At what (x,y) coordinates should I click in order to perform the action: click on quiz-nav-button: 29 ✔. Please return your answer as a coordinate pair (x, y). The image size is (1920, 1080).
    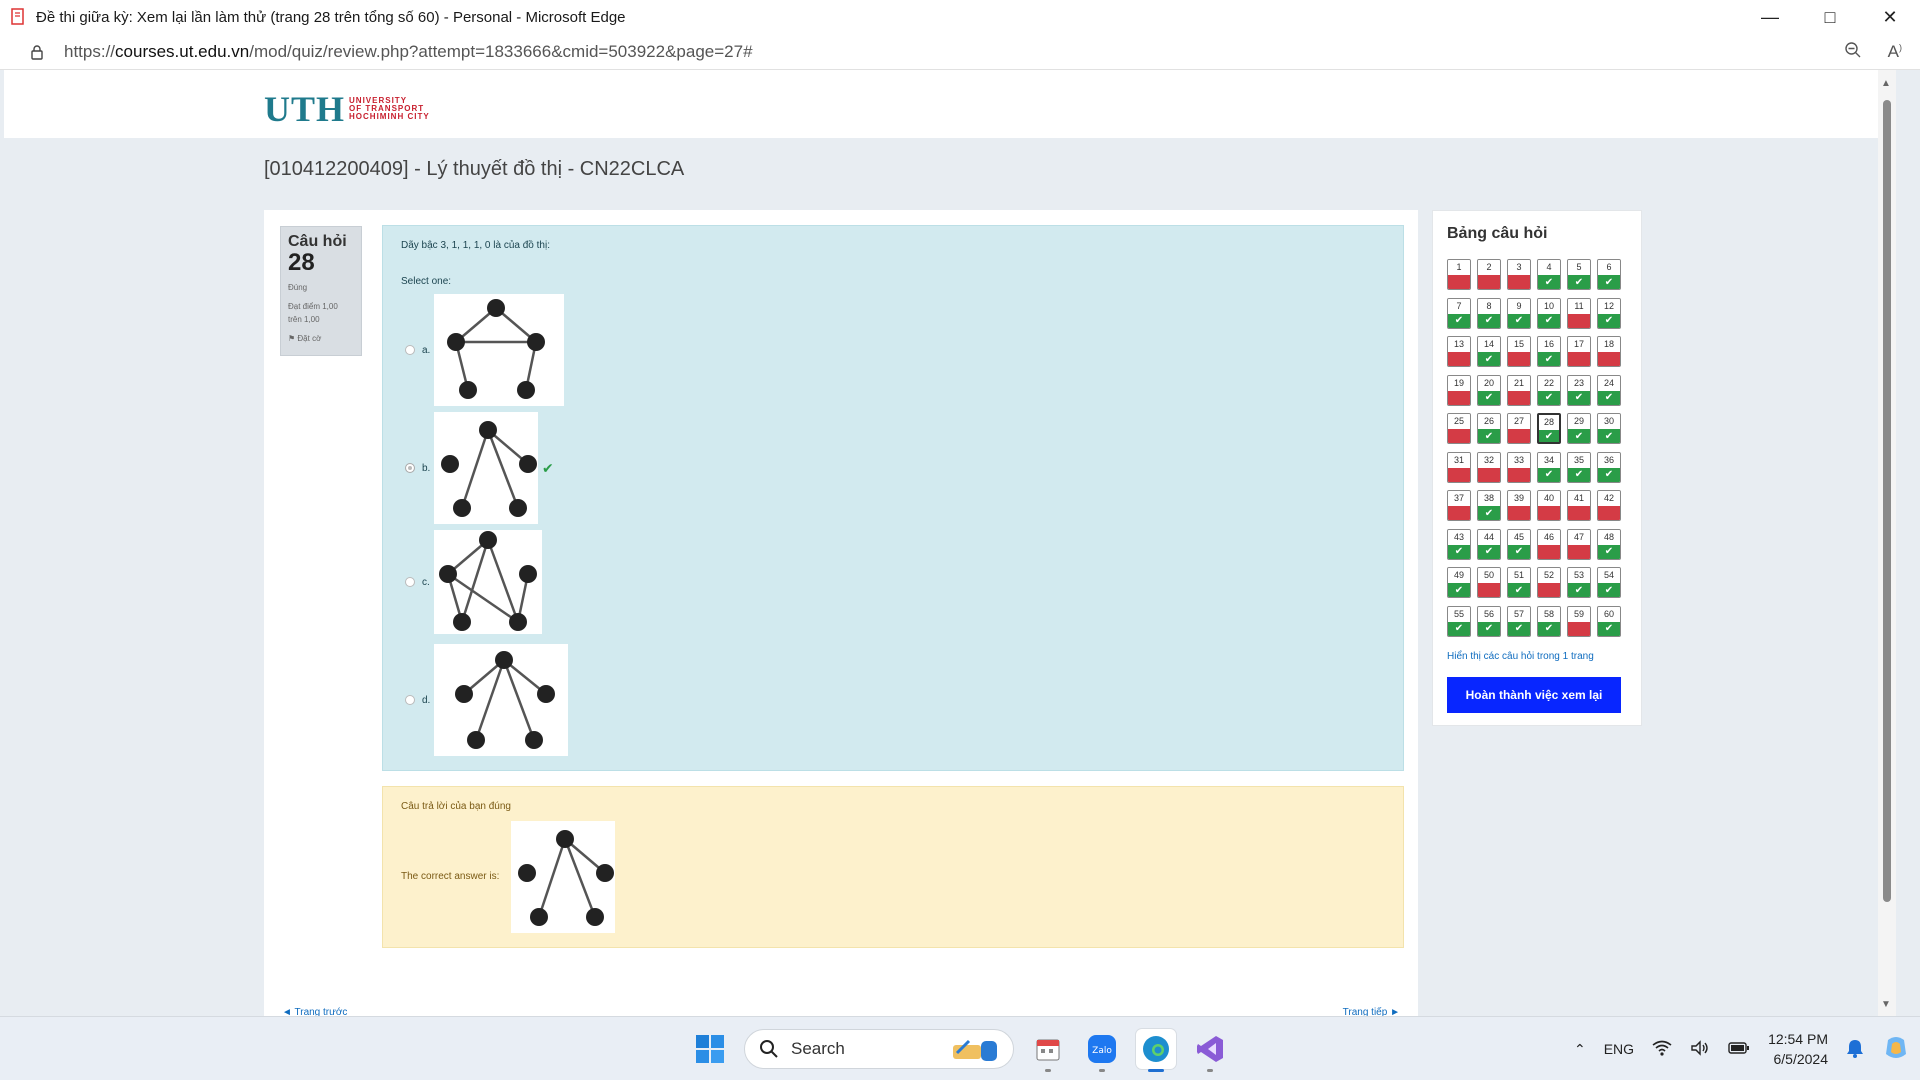
    Looking at the image, I should click on (1579, 428).